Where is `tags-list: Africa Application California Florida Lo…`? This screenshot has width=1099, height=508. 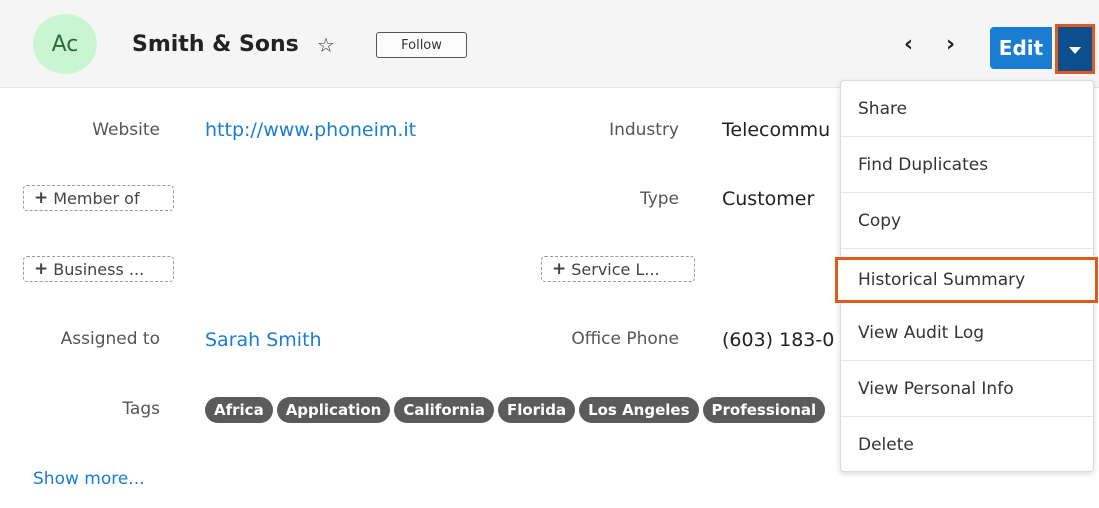
tags-list: Africa Application California Florida Lo… is located at coordinates (515, 410).